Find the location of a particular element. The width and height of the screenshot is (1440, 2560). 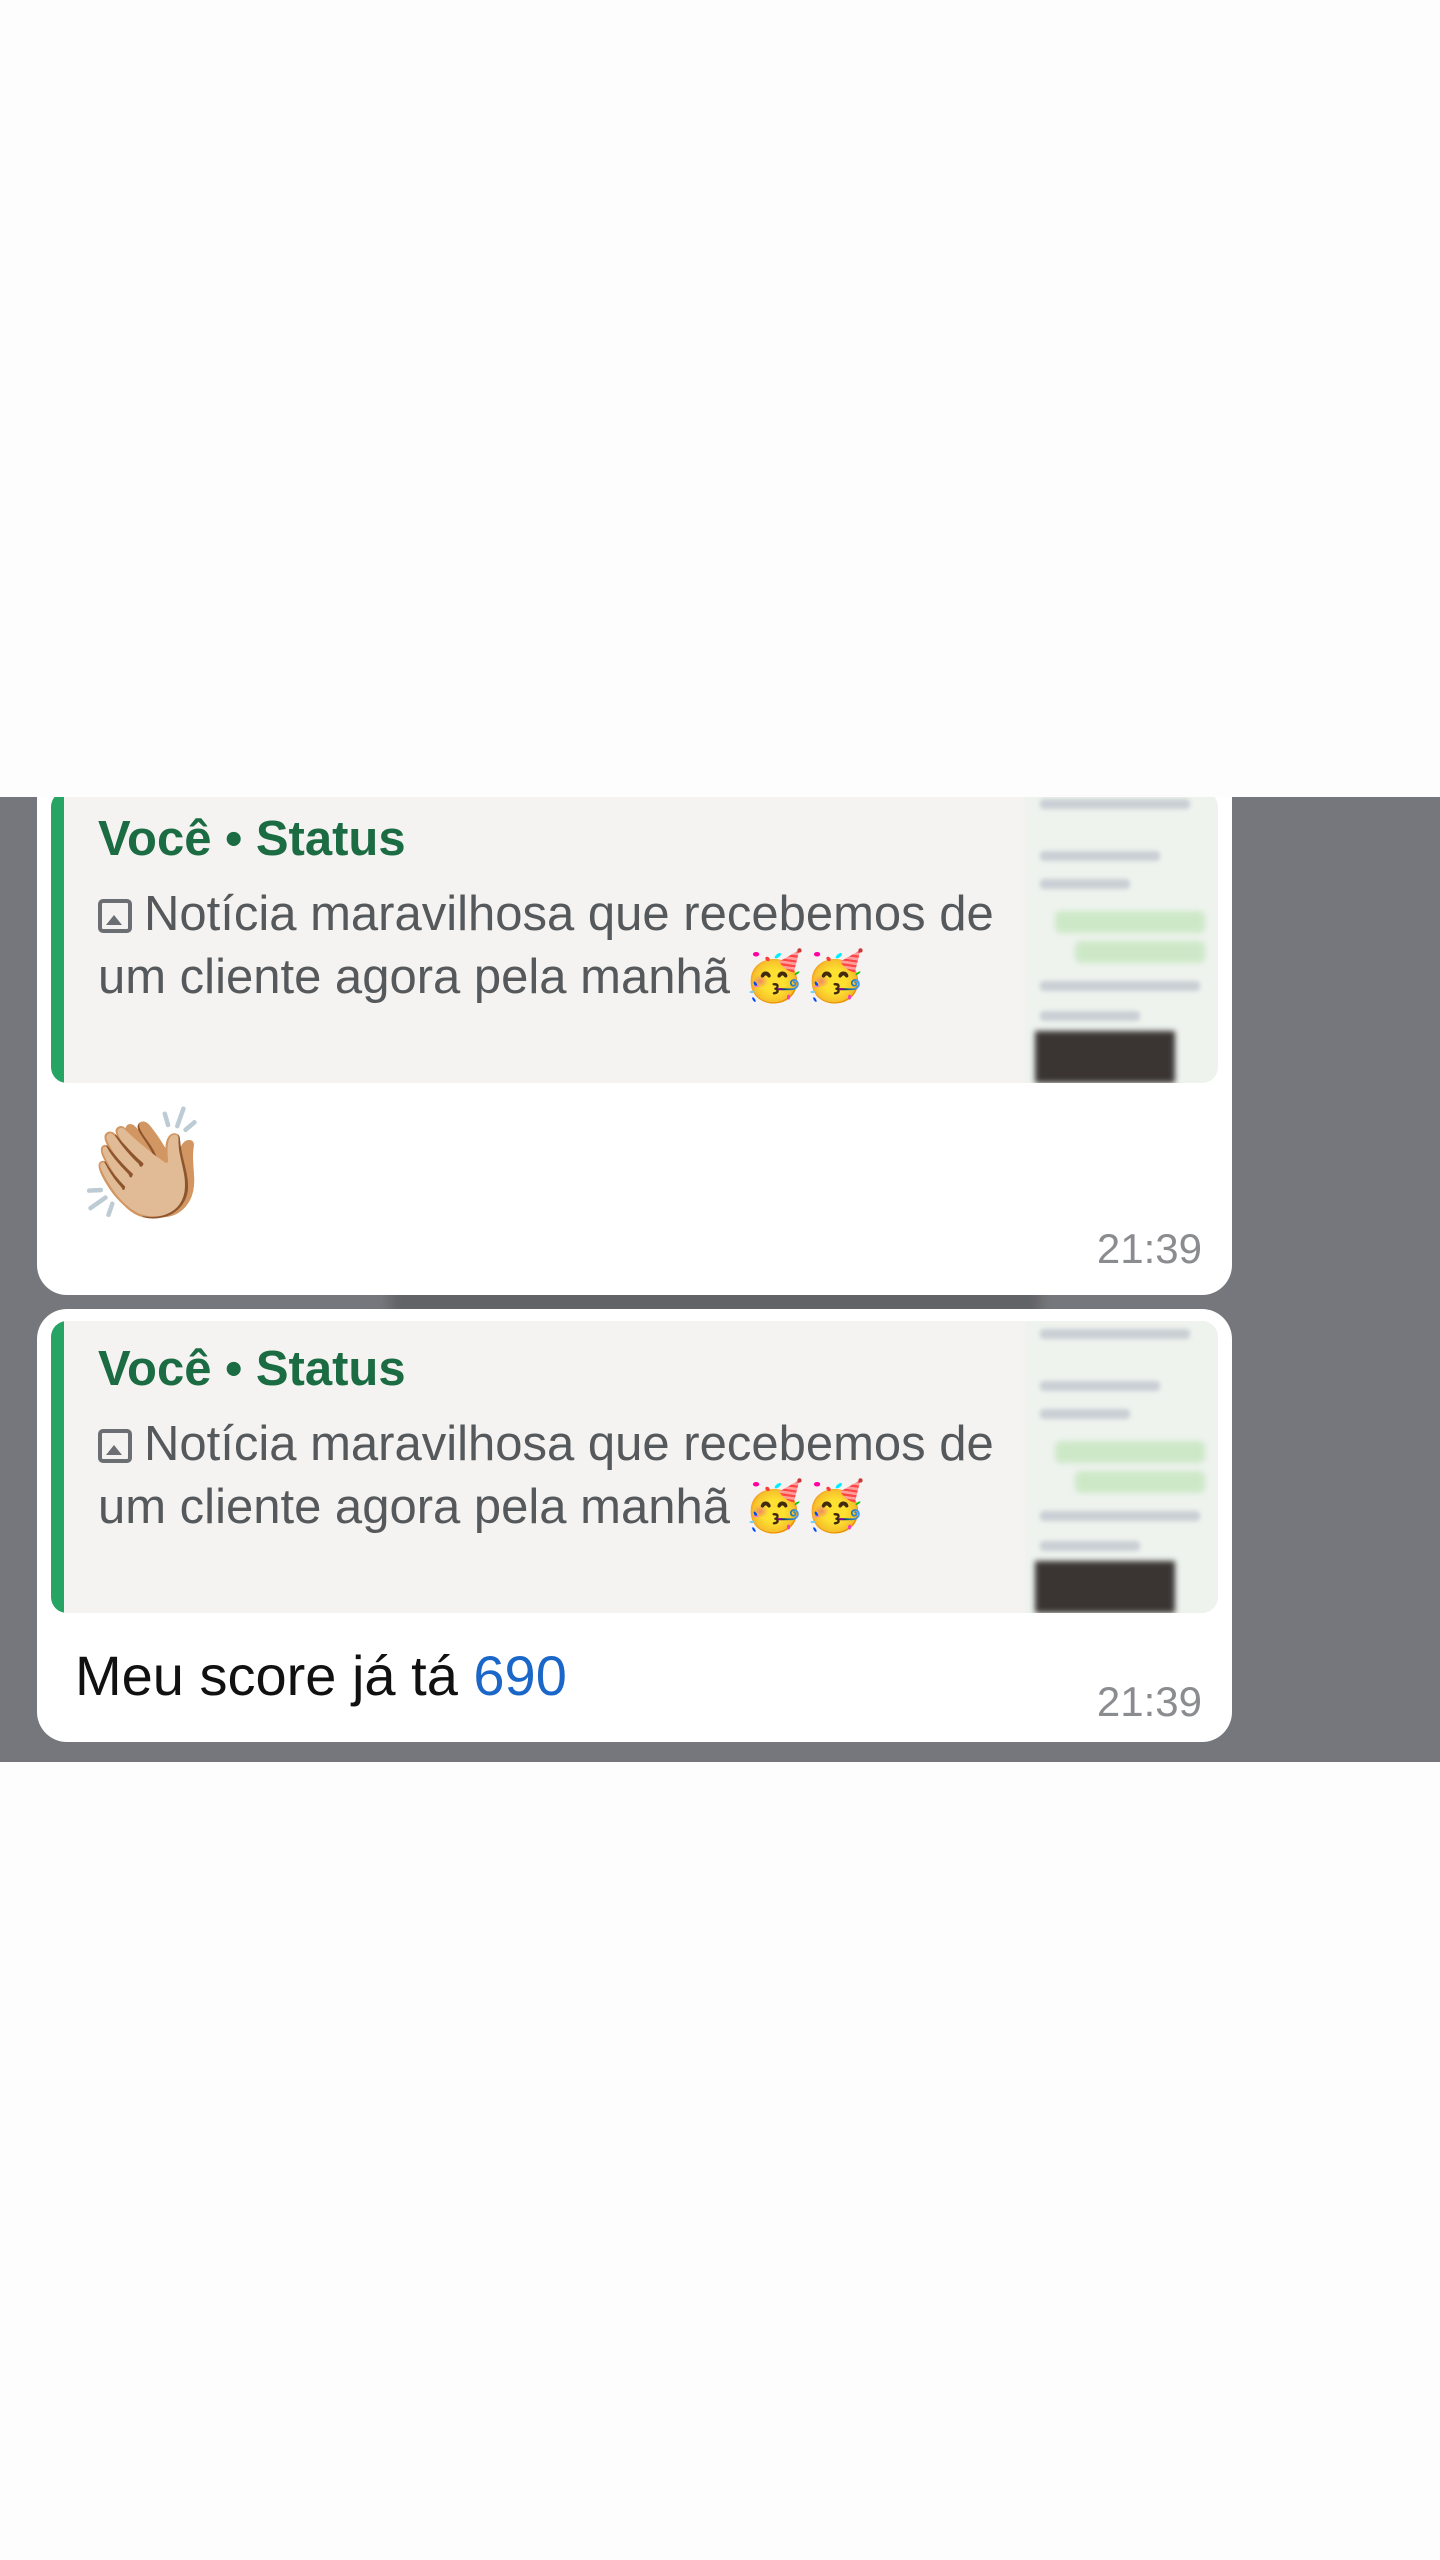

phone-number-link: 690 is located at coordinates (519, 1675).